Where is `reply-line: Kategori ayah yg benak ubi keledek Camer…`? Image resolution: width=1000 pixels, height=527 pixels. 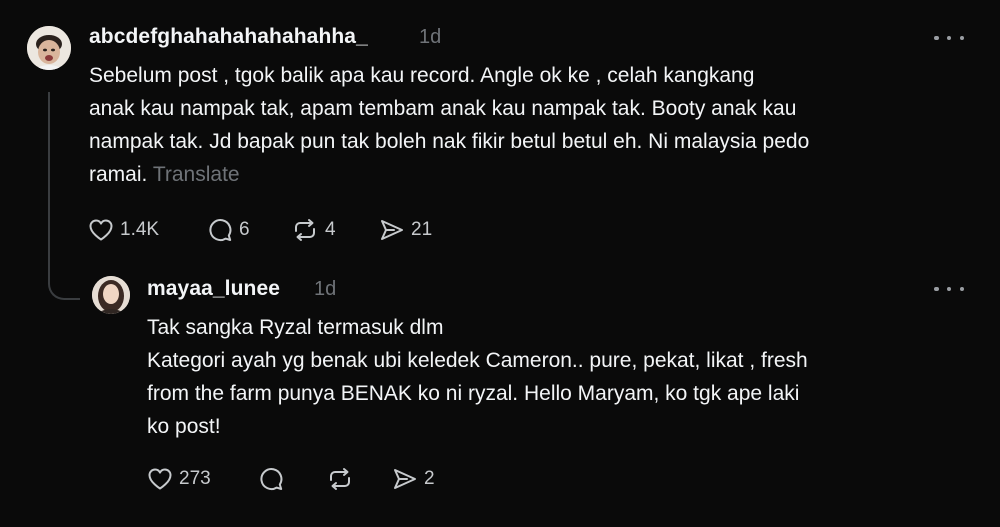
reply-line: Kategori ayah yg benak ubi keledek Camer… is located at coordinates (477, 360).